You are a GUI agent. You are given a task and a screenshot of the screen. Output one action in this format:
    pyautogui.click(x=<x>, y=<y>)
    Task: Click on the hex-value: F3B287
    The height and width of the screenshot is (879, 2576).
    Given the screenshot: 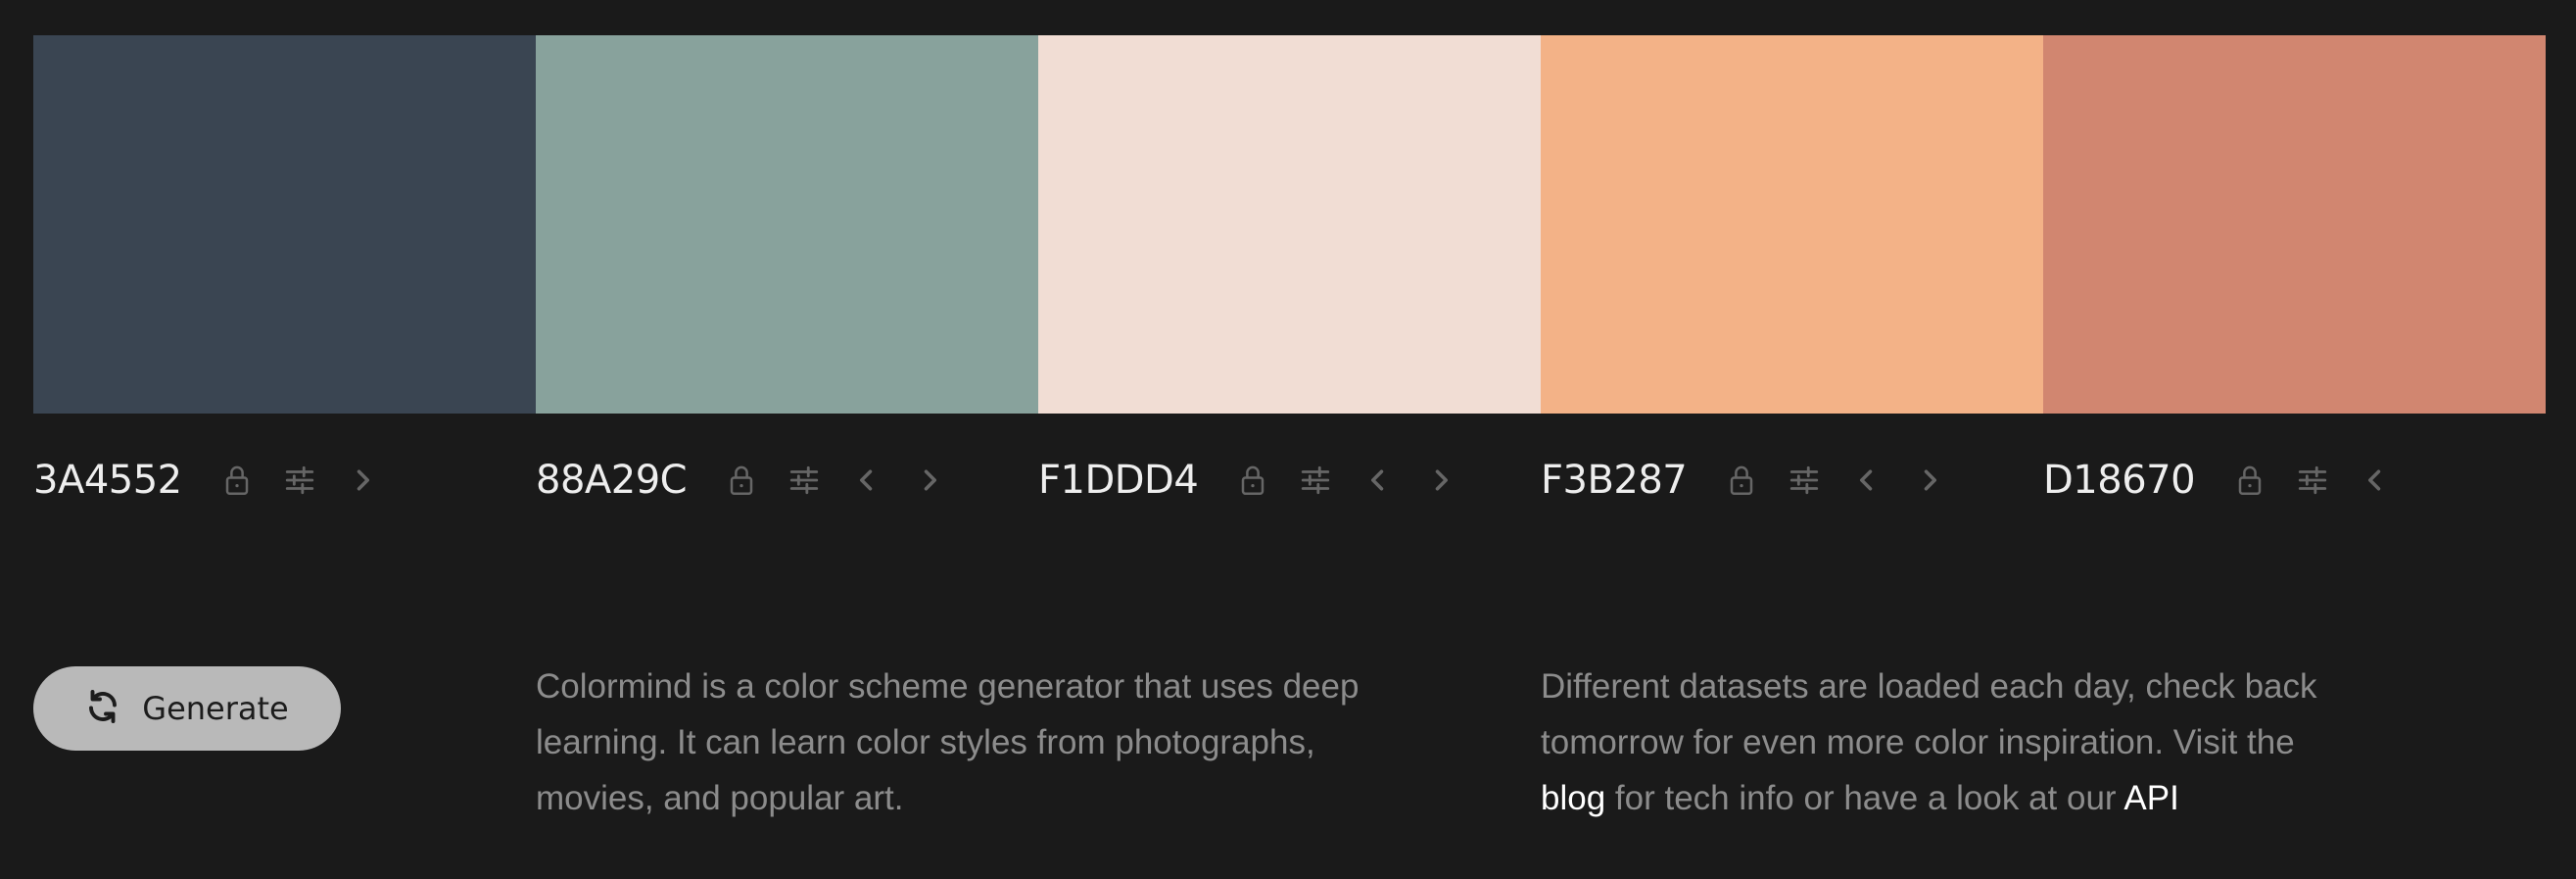 What is the action you would take?
    pyautogui.click(x=1614, y=481)
    